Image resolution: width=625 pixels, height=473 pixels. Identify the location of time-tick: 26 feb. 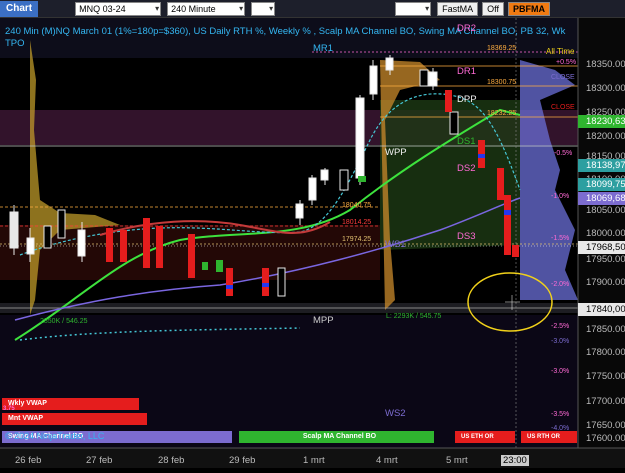
(28, 460).